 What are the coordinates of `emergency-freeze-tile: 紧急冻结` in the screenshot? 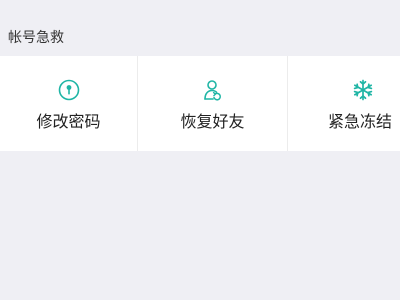 It's located at (344, 103).